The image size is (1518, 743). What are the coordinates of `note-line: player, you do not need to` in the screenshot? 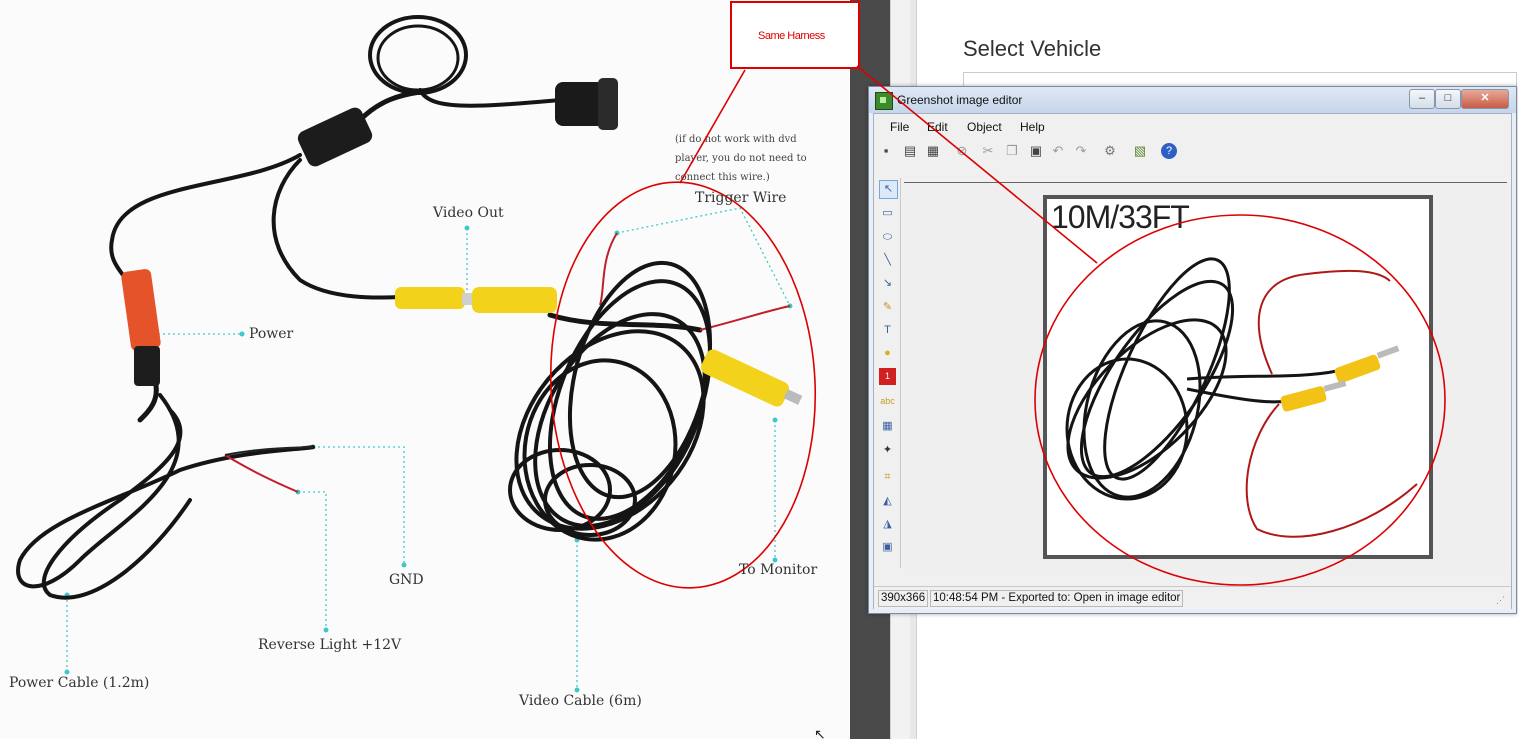 It's located at (741, 158).